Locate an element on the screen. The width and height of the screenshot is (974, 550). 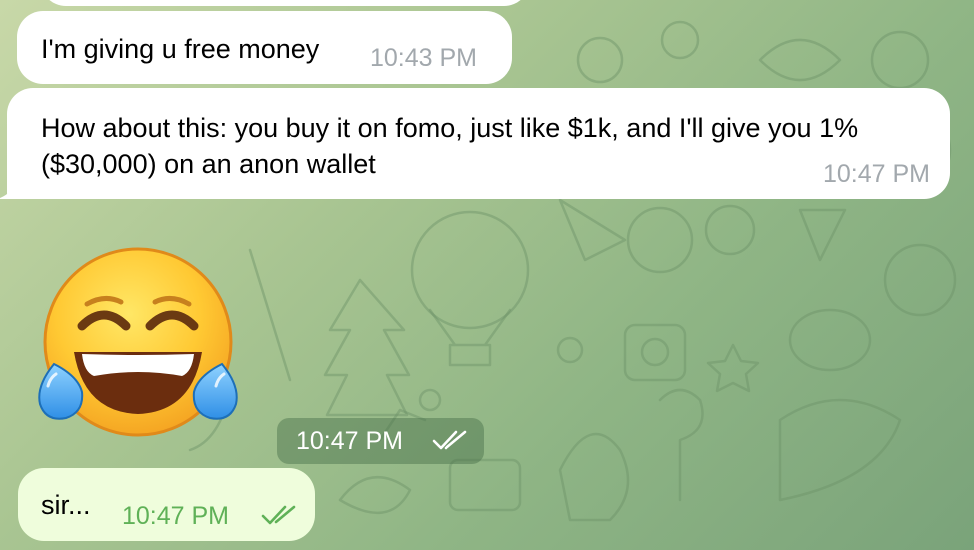
sticker-timestamp-badge: 10:47 PM is located at coordinates (380, 441).